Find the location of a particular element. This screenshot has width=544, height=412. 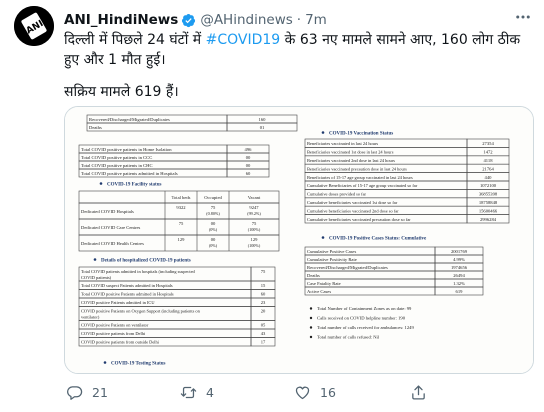

ani-logo-icon: ANI is located at coordinates (34, 26).